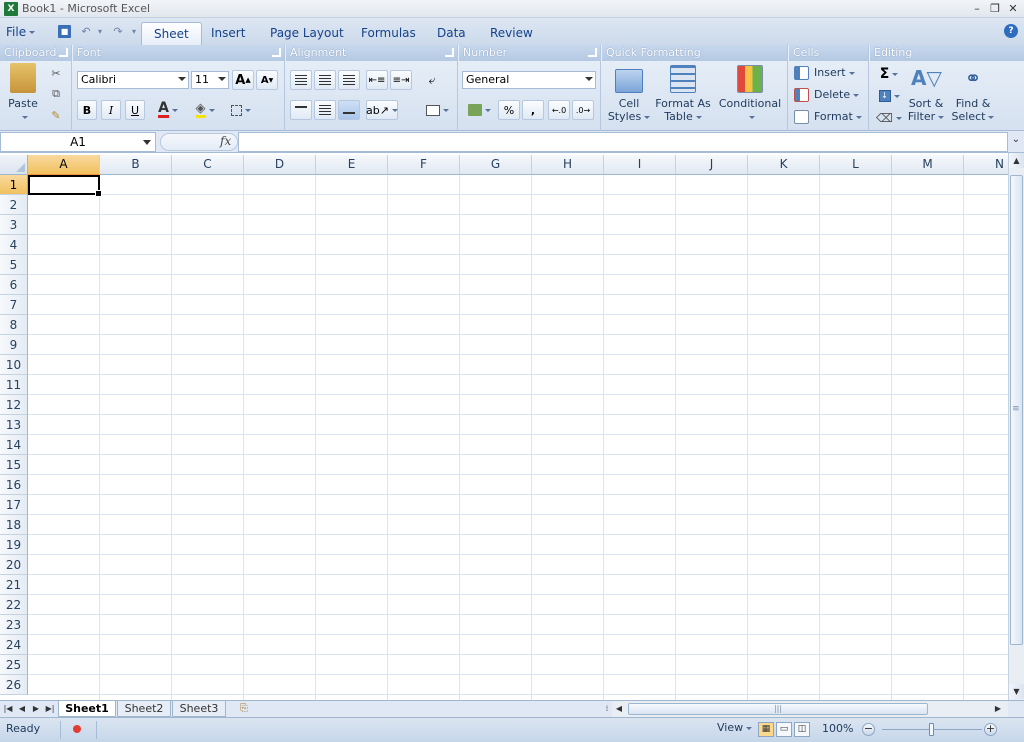 The image size is (1024, 742). I want to click on row-header: 15, so click(14, 465).